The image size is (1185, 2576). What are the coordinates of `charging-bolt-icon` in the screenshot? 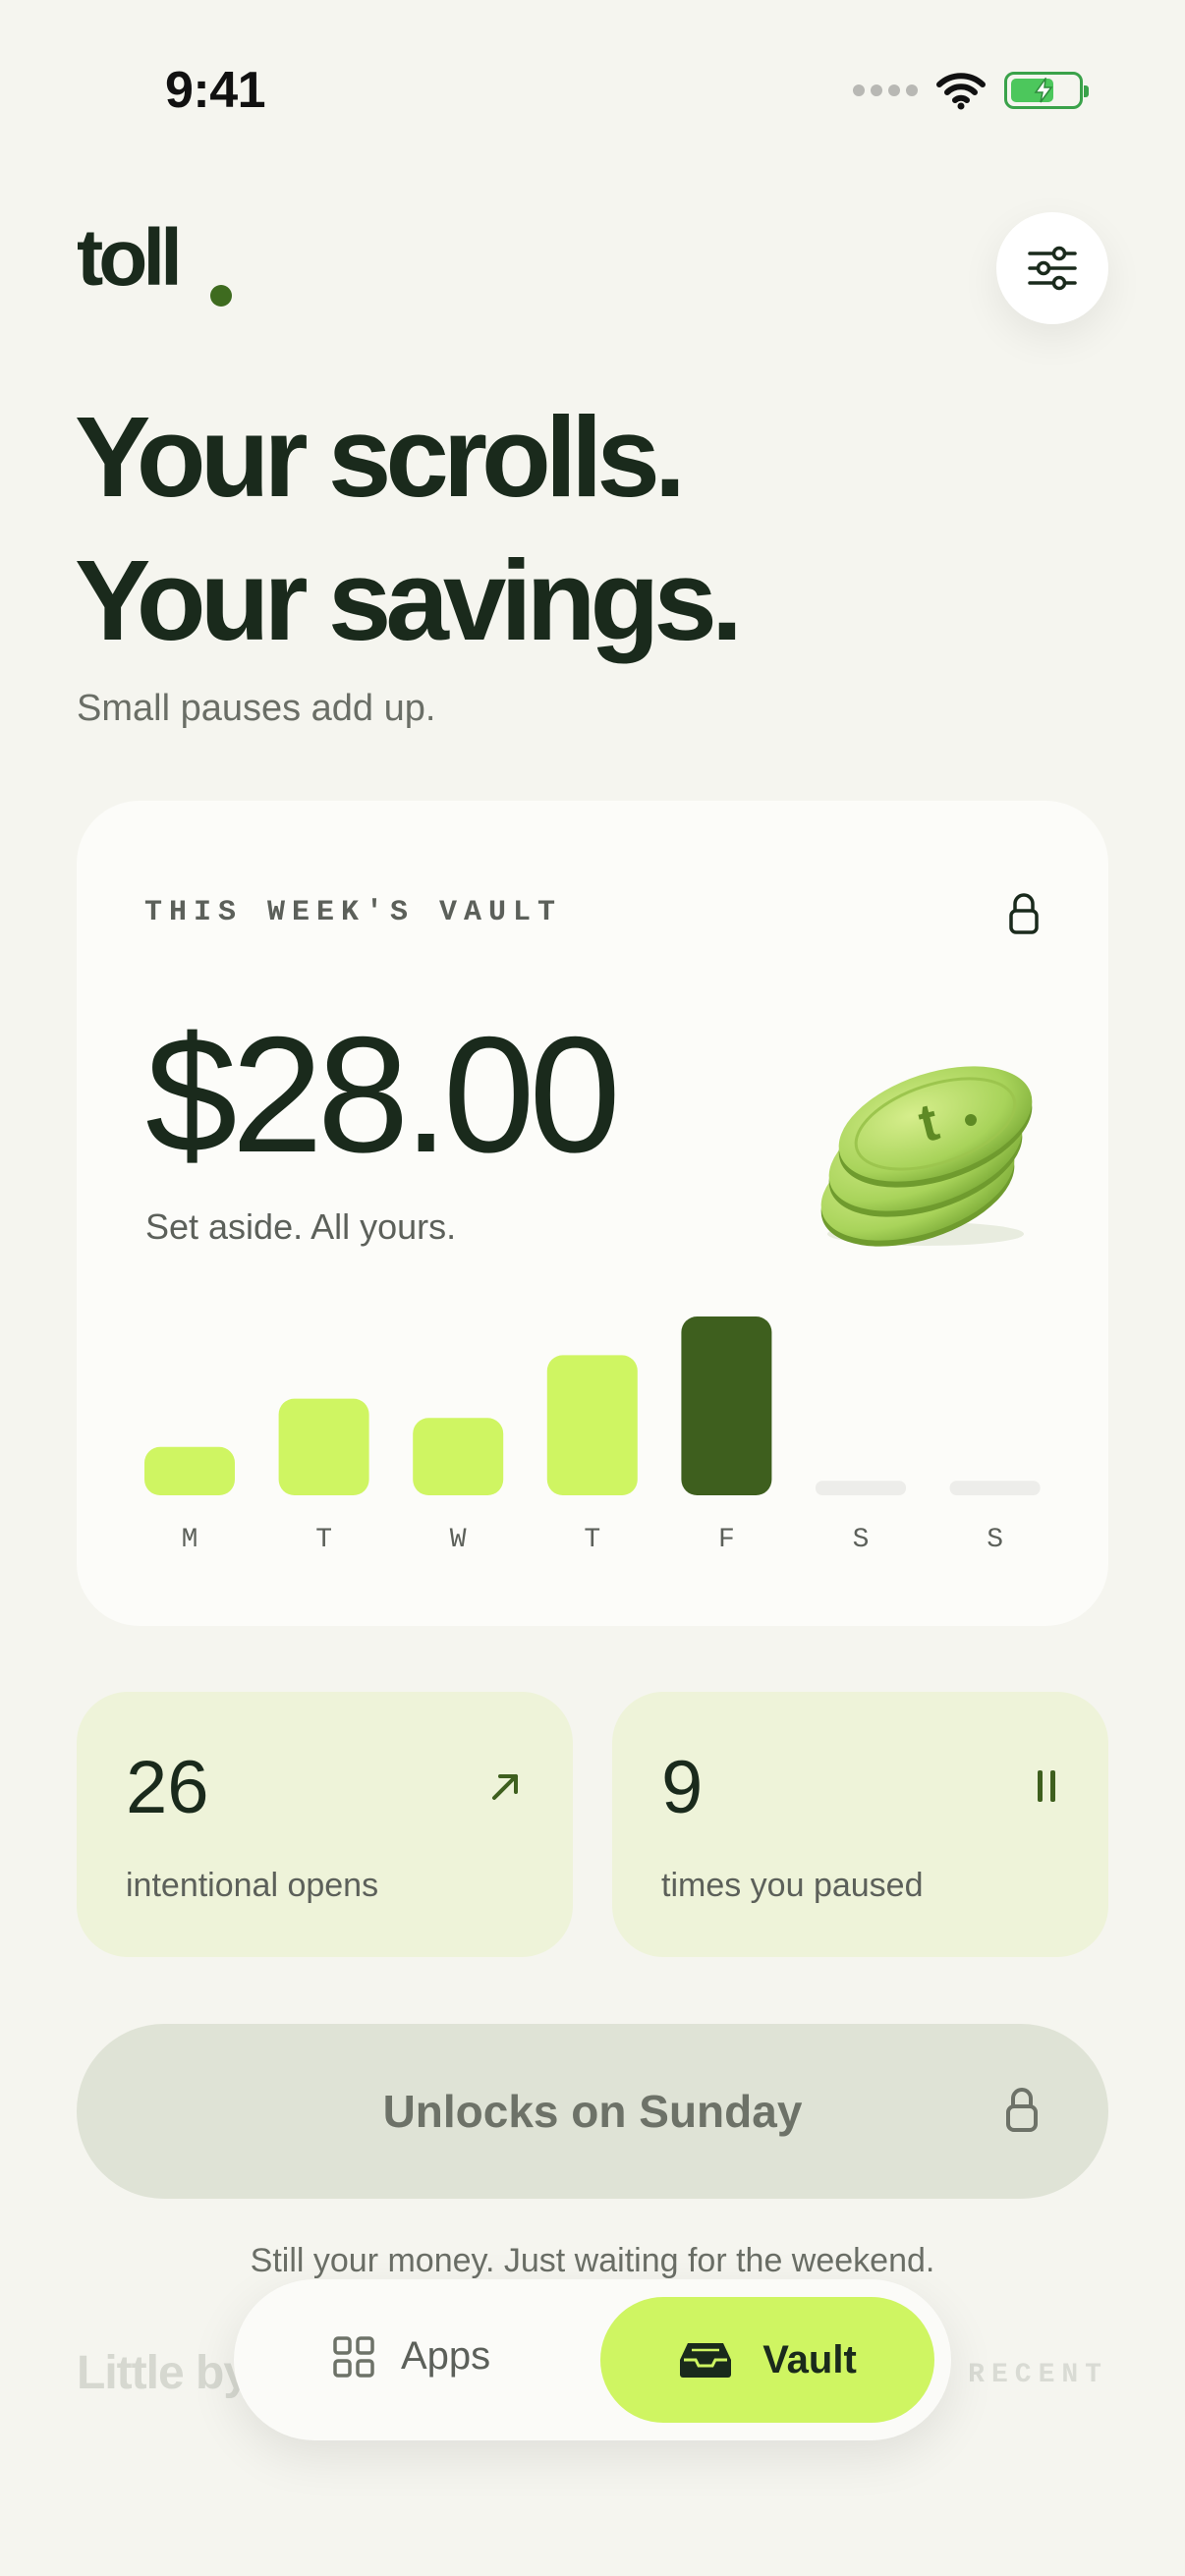 It's located at (1044, 90).